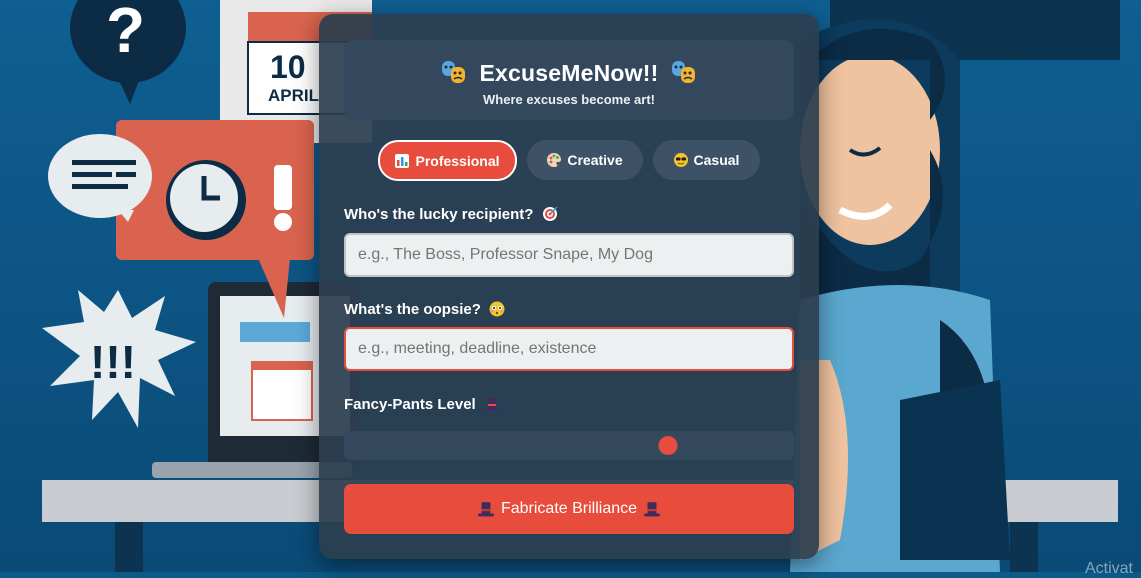 The width and height of the screenshot is (1141, 578). I want to click on style-tabs: Professional Creative Casual, so click(569, 161).